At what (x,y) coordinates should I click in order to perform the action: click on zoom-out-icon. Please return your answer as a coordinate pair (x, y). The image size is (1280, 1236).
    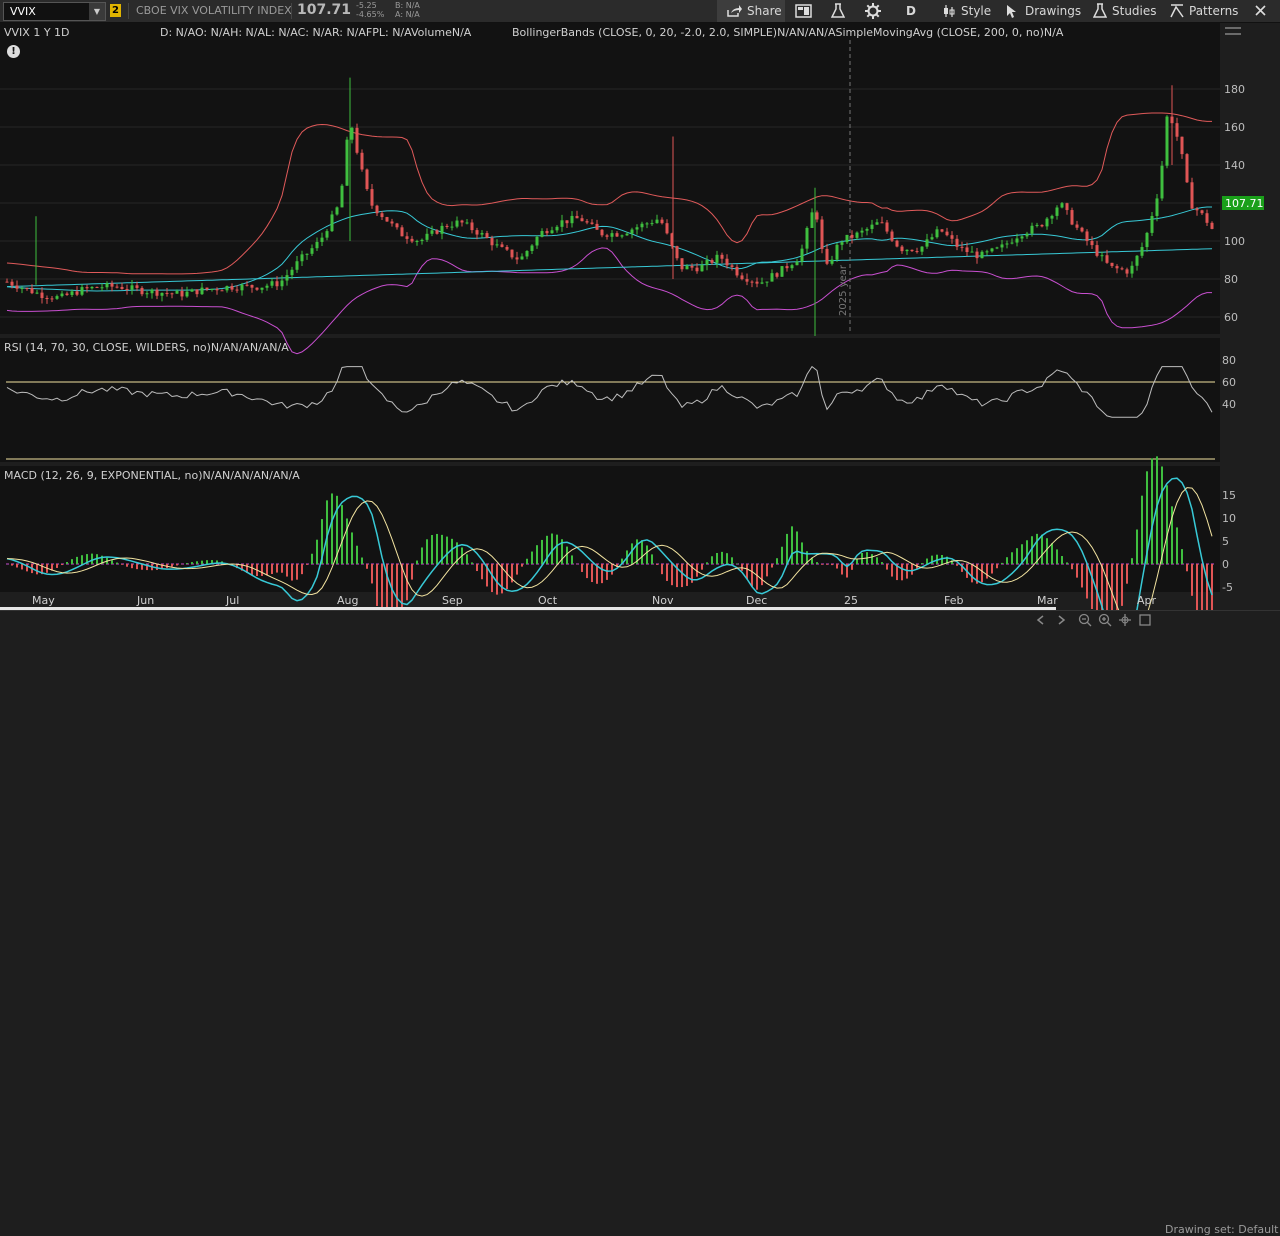
    Looking at the image, I should click on (1085, 620).